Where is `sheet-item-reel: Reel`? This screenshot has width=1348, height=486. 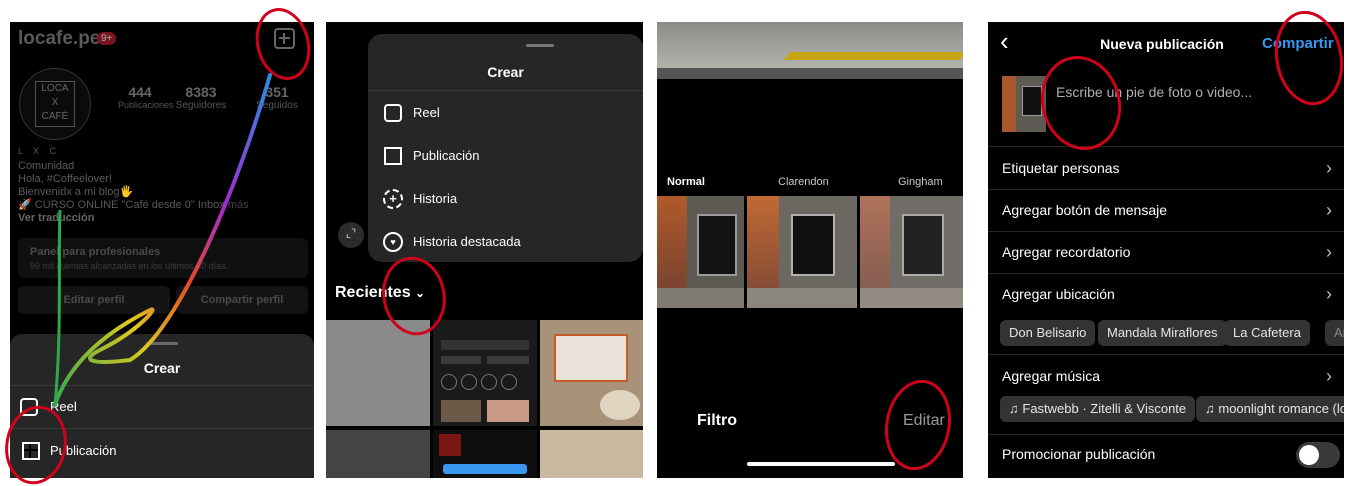
sheet-item-reel: Reel is located at coordinates (162, 407).